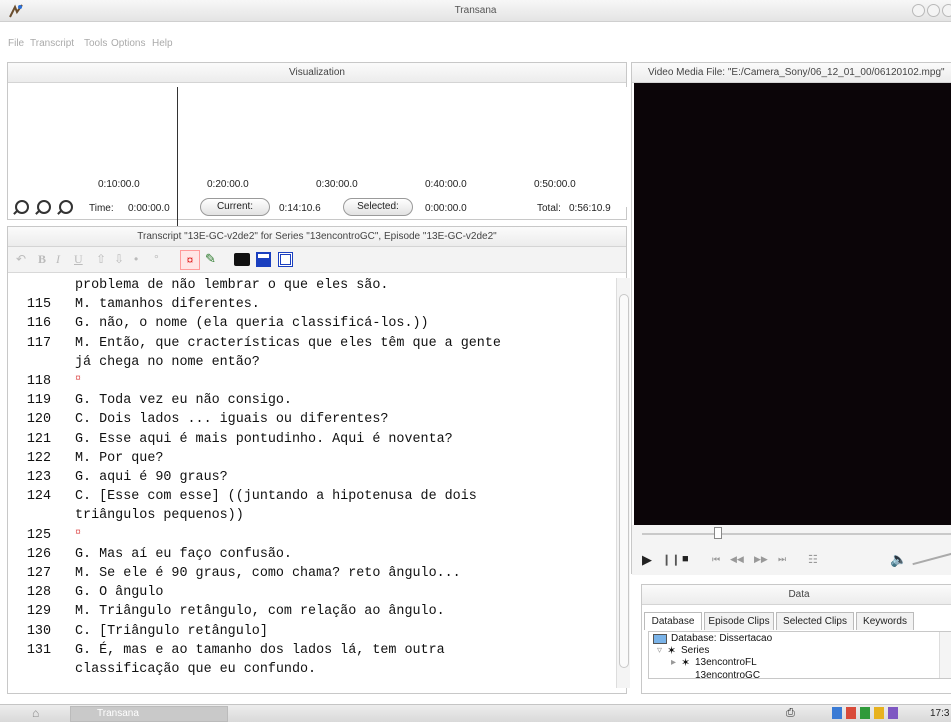 The width and height of the screenshot is (951, 722). What do you see at coordinates (38, 554) in the screenshot?
I see `line-number: 126` at bounding box center [38, 554].